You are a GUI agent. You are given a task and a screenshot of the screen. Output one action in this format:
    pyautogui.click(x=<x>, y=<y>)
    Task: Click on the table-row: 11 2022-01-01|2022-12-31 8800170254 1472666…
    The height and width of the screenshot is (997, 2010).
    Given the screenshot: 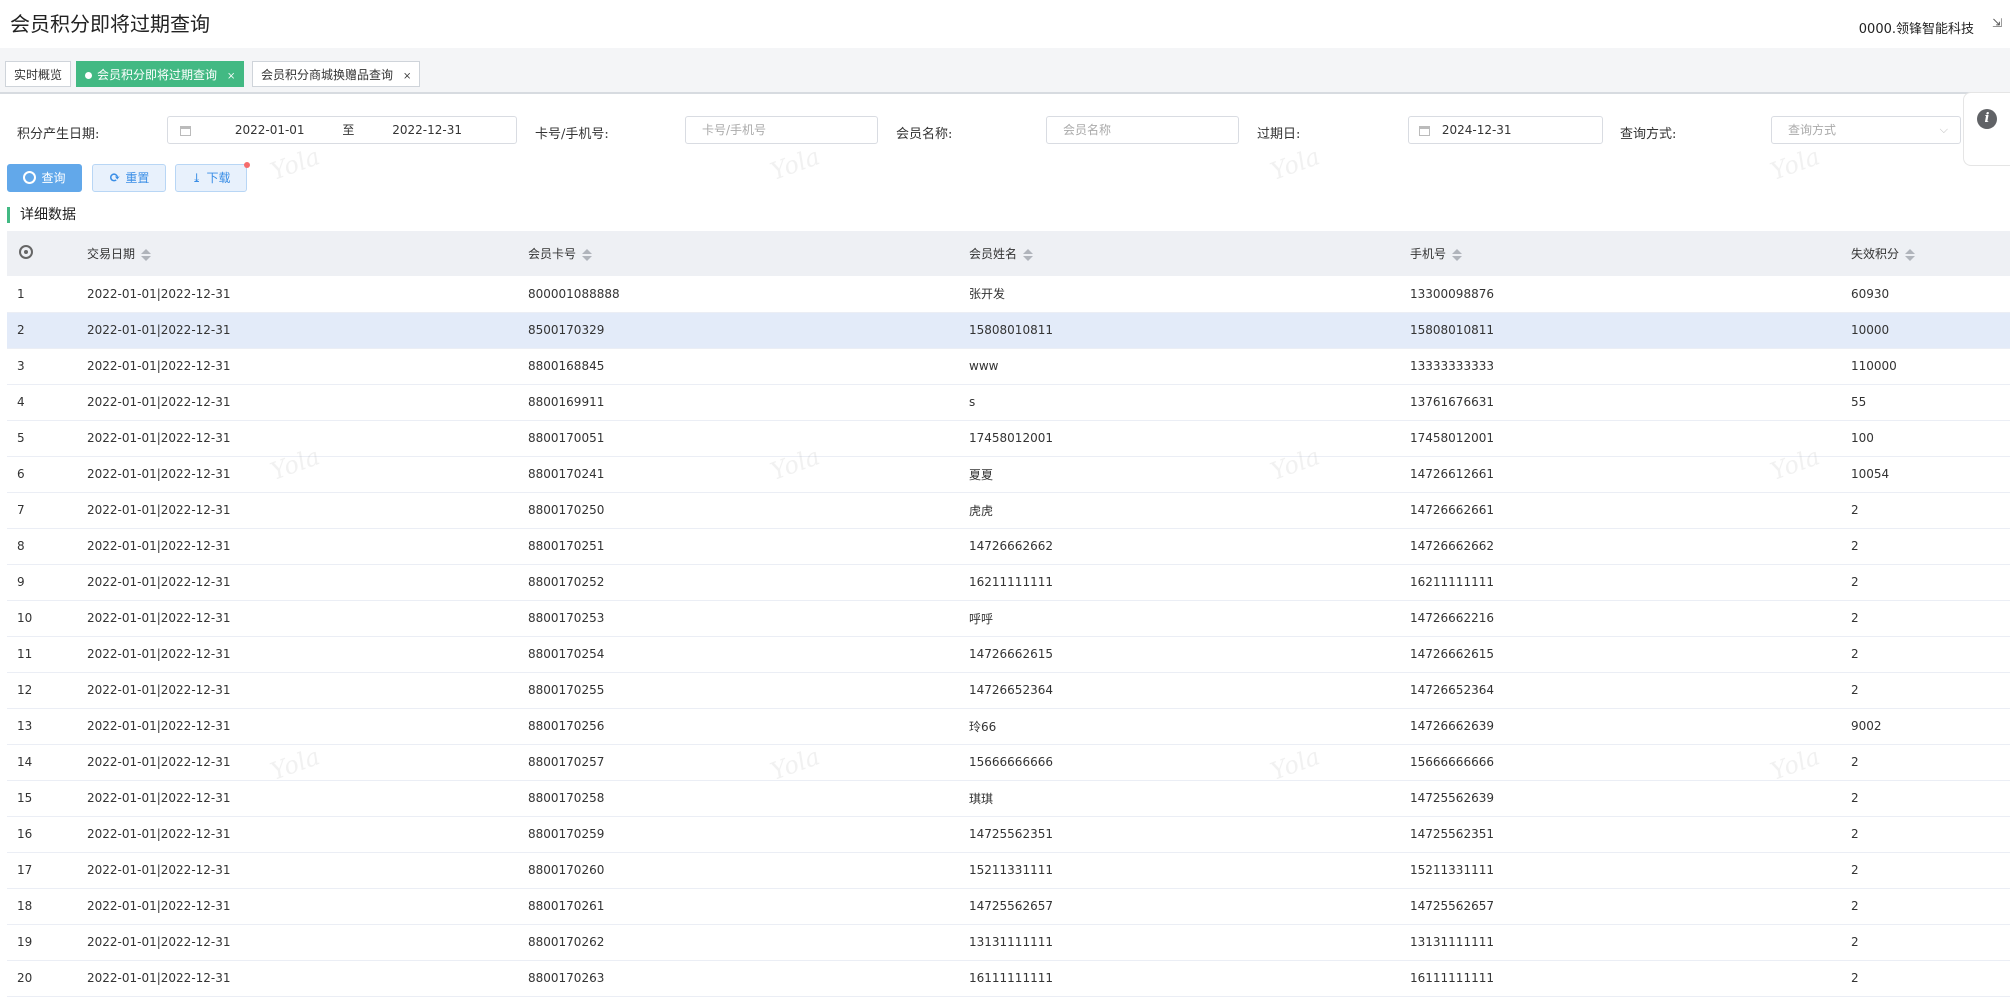 What is the action you would take?
    pyautogui.click(x=1008, y=654)
    